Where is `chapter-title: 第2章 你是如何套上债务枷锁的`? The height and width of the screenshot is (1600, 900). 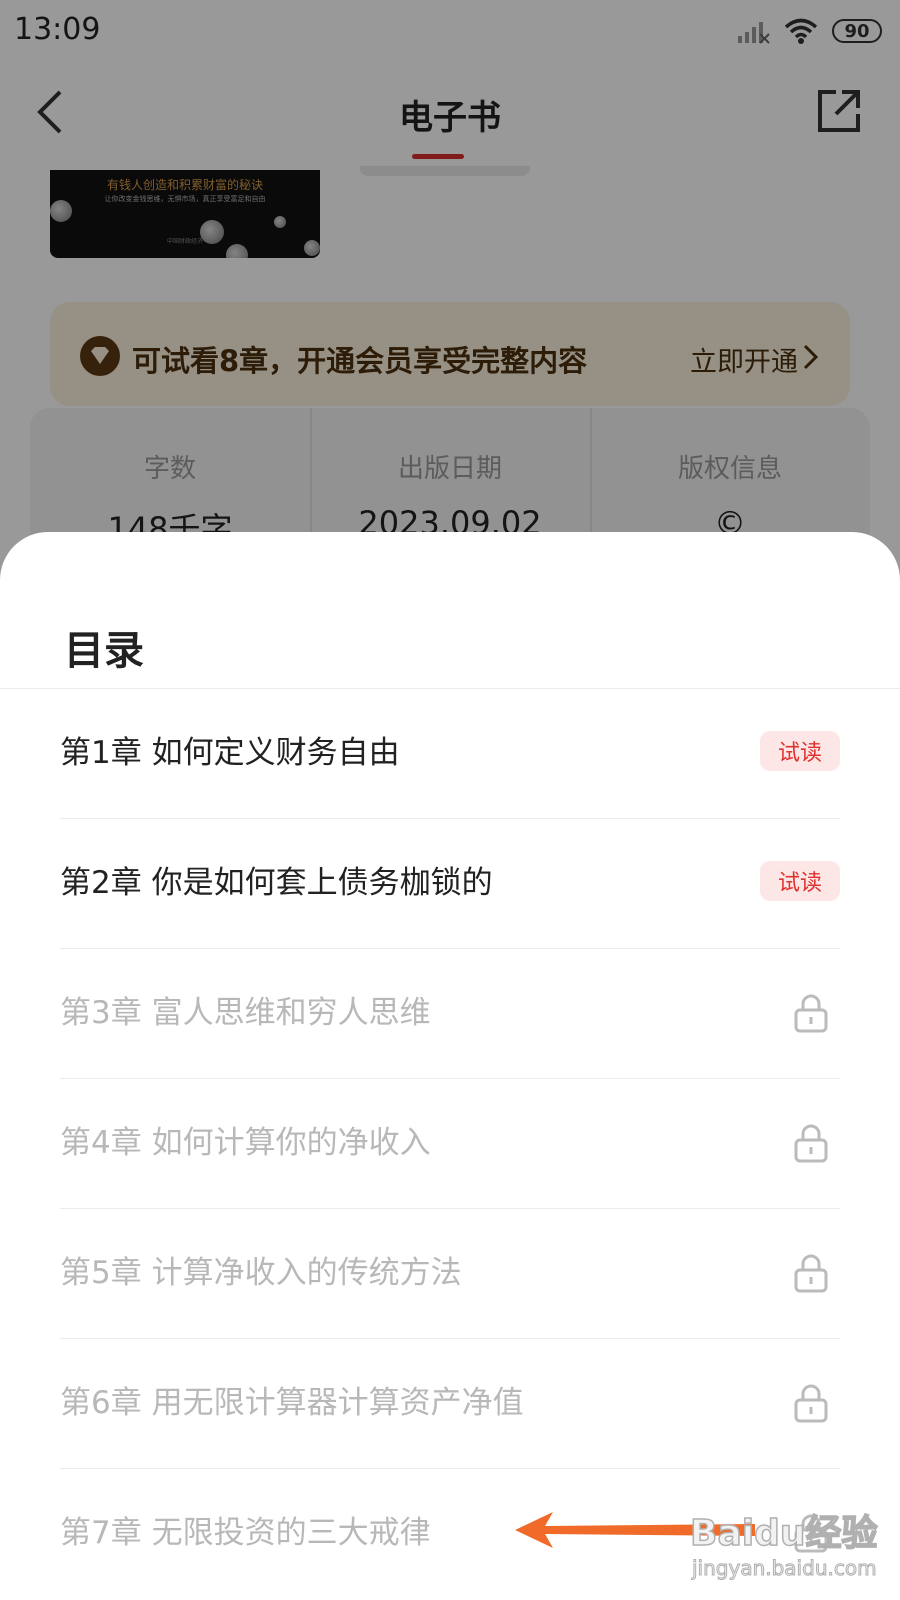 chapter-title: 第2章 你是如何套上债务枷锁的 is located at coordinates (276, 883).